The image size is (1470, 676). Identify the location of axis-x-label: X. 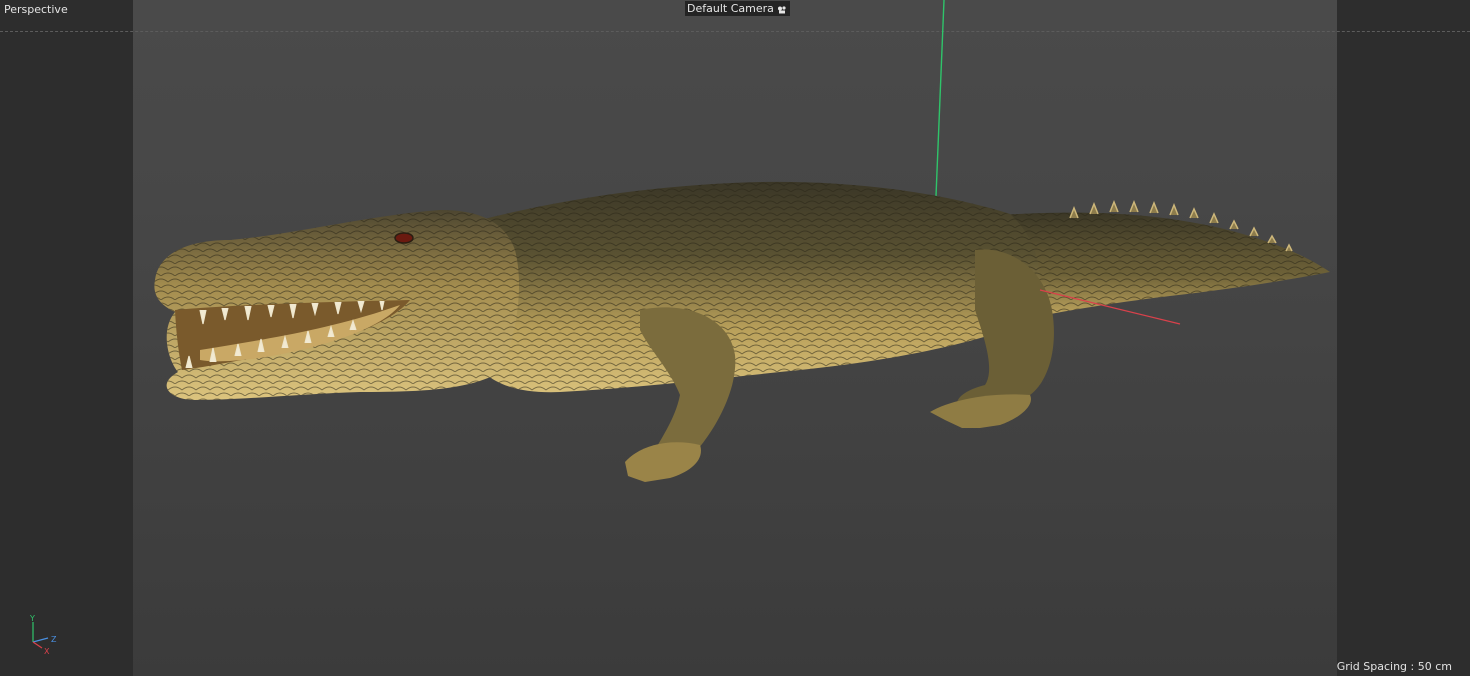
(47, 651).